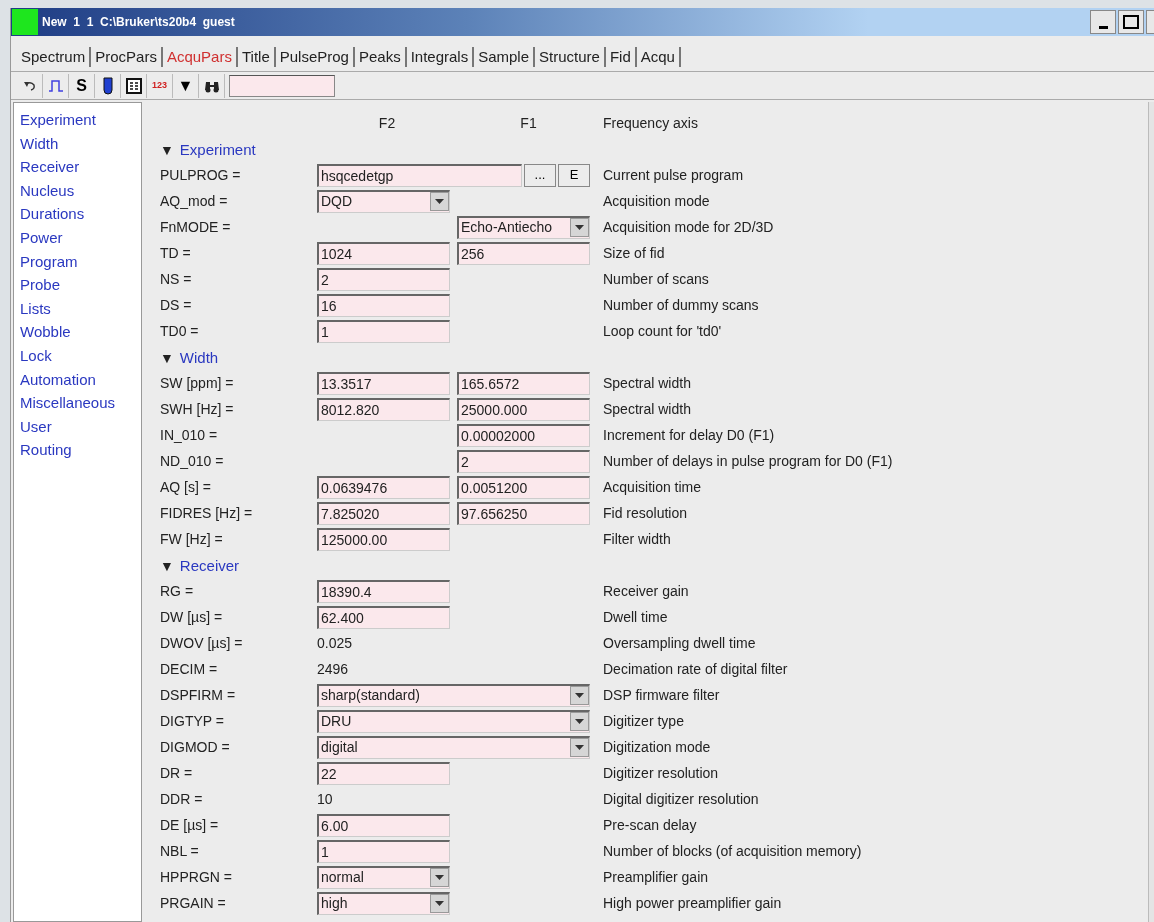 The height and width of the screenshot is (922, 1154). Describe the element at coordinates (658, 57) in the screenshot. I see `tab: Acqu` at that location.